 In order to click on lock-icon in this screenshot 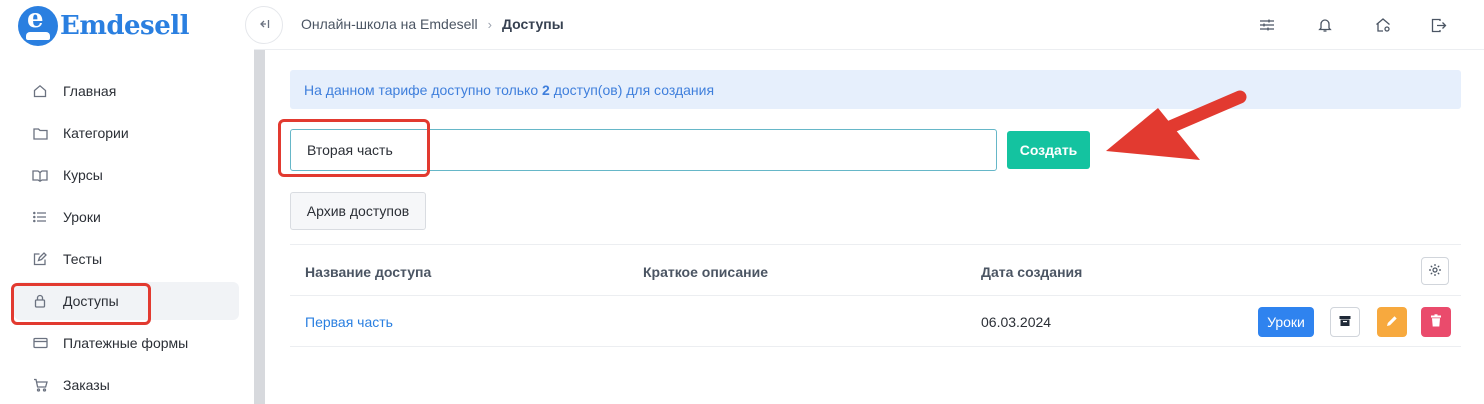, I will do `click(40, 301)`.